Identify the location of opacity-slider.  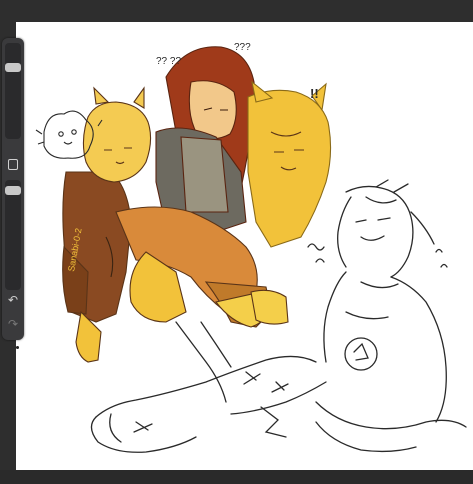
(13, 235).